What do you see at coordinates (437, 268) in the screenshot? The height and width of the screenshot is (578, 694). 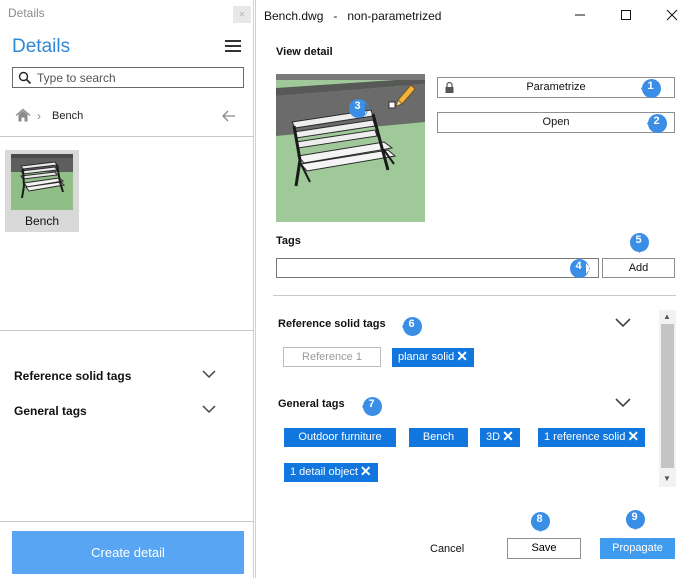 I see `tag-input` at bounding box center [437, 268].